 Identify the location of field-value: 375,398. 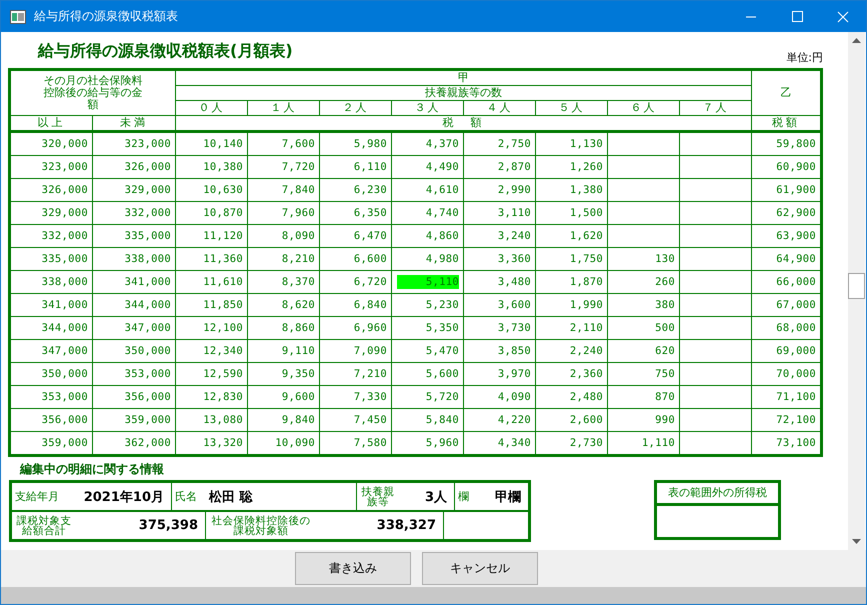
(168, 525).